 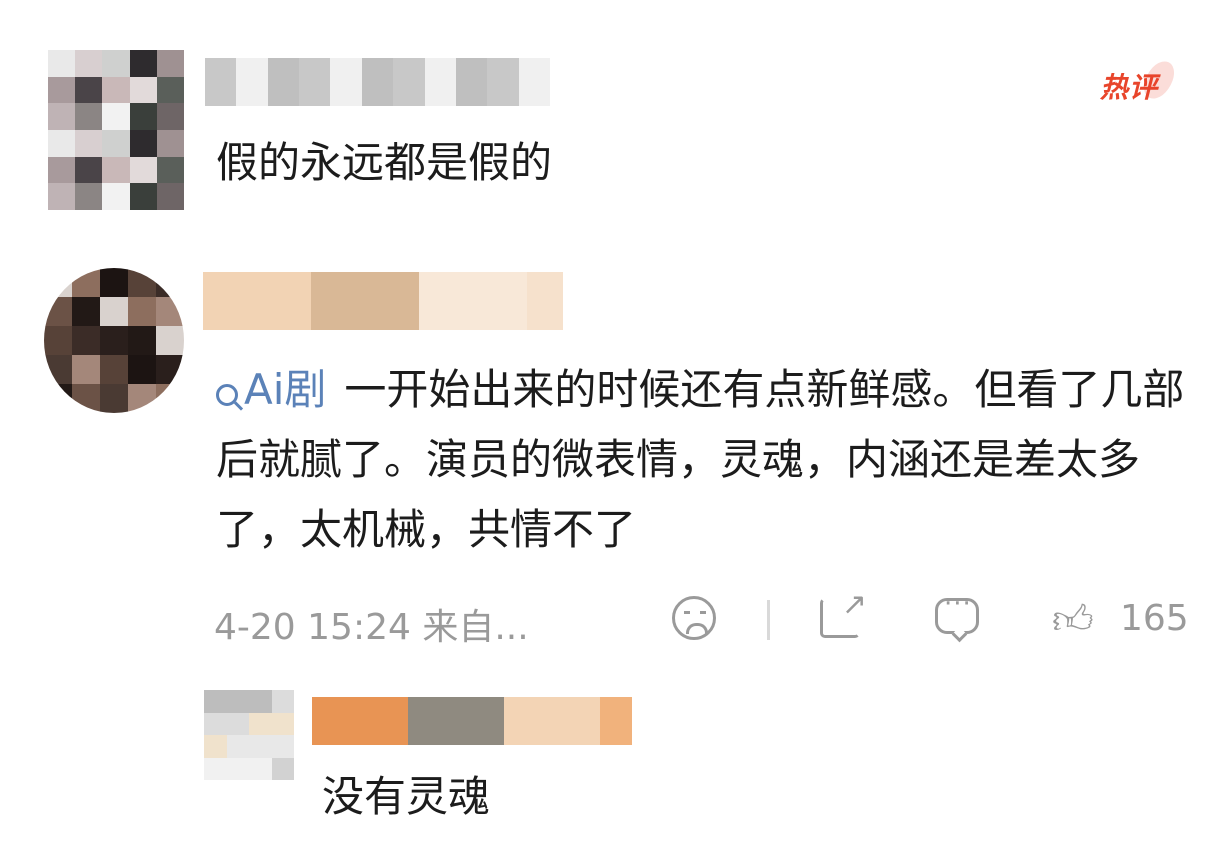 I want to click on topic-link-ai-drama: Ai剧, so click(x=271, y=389).